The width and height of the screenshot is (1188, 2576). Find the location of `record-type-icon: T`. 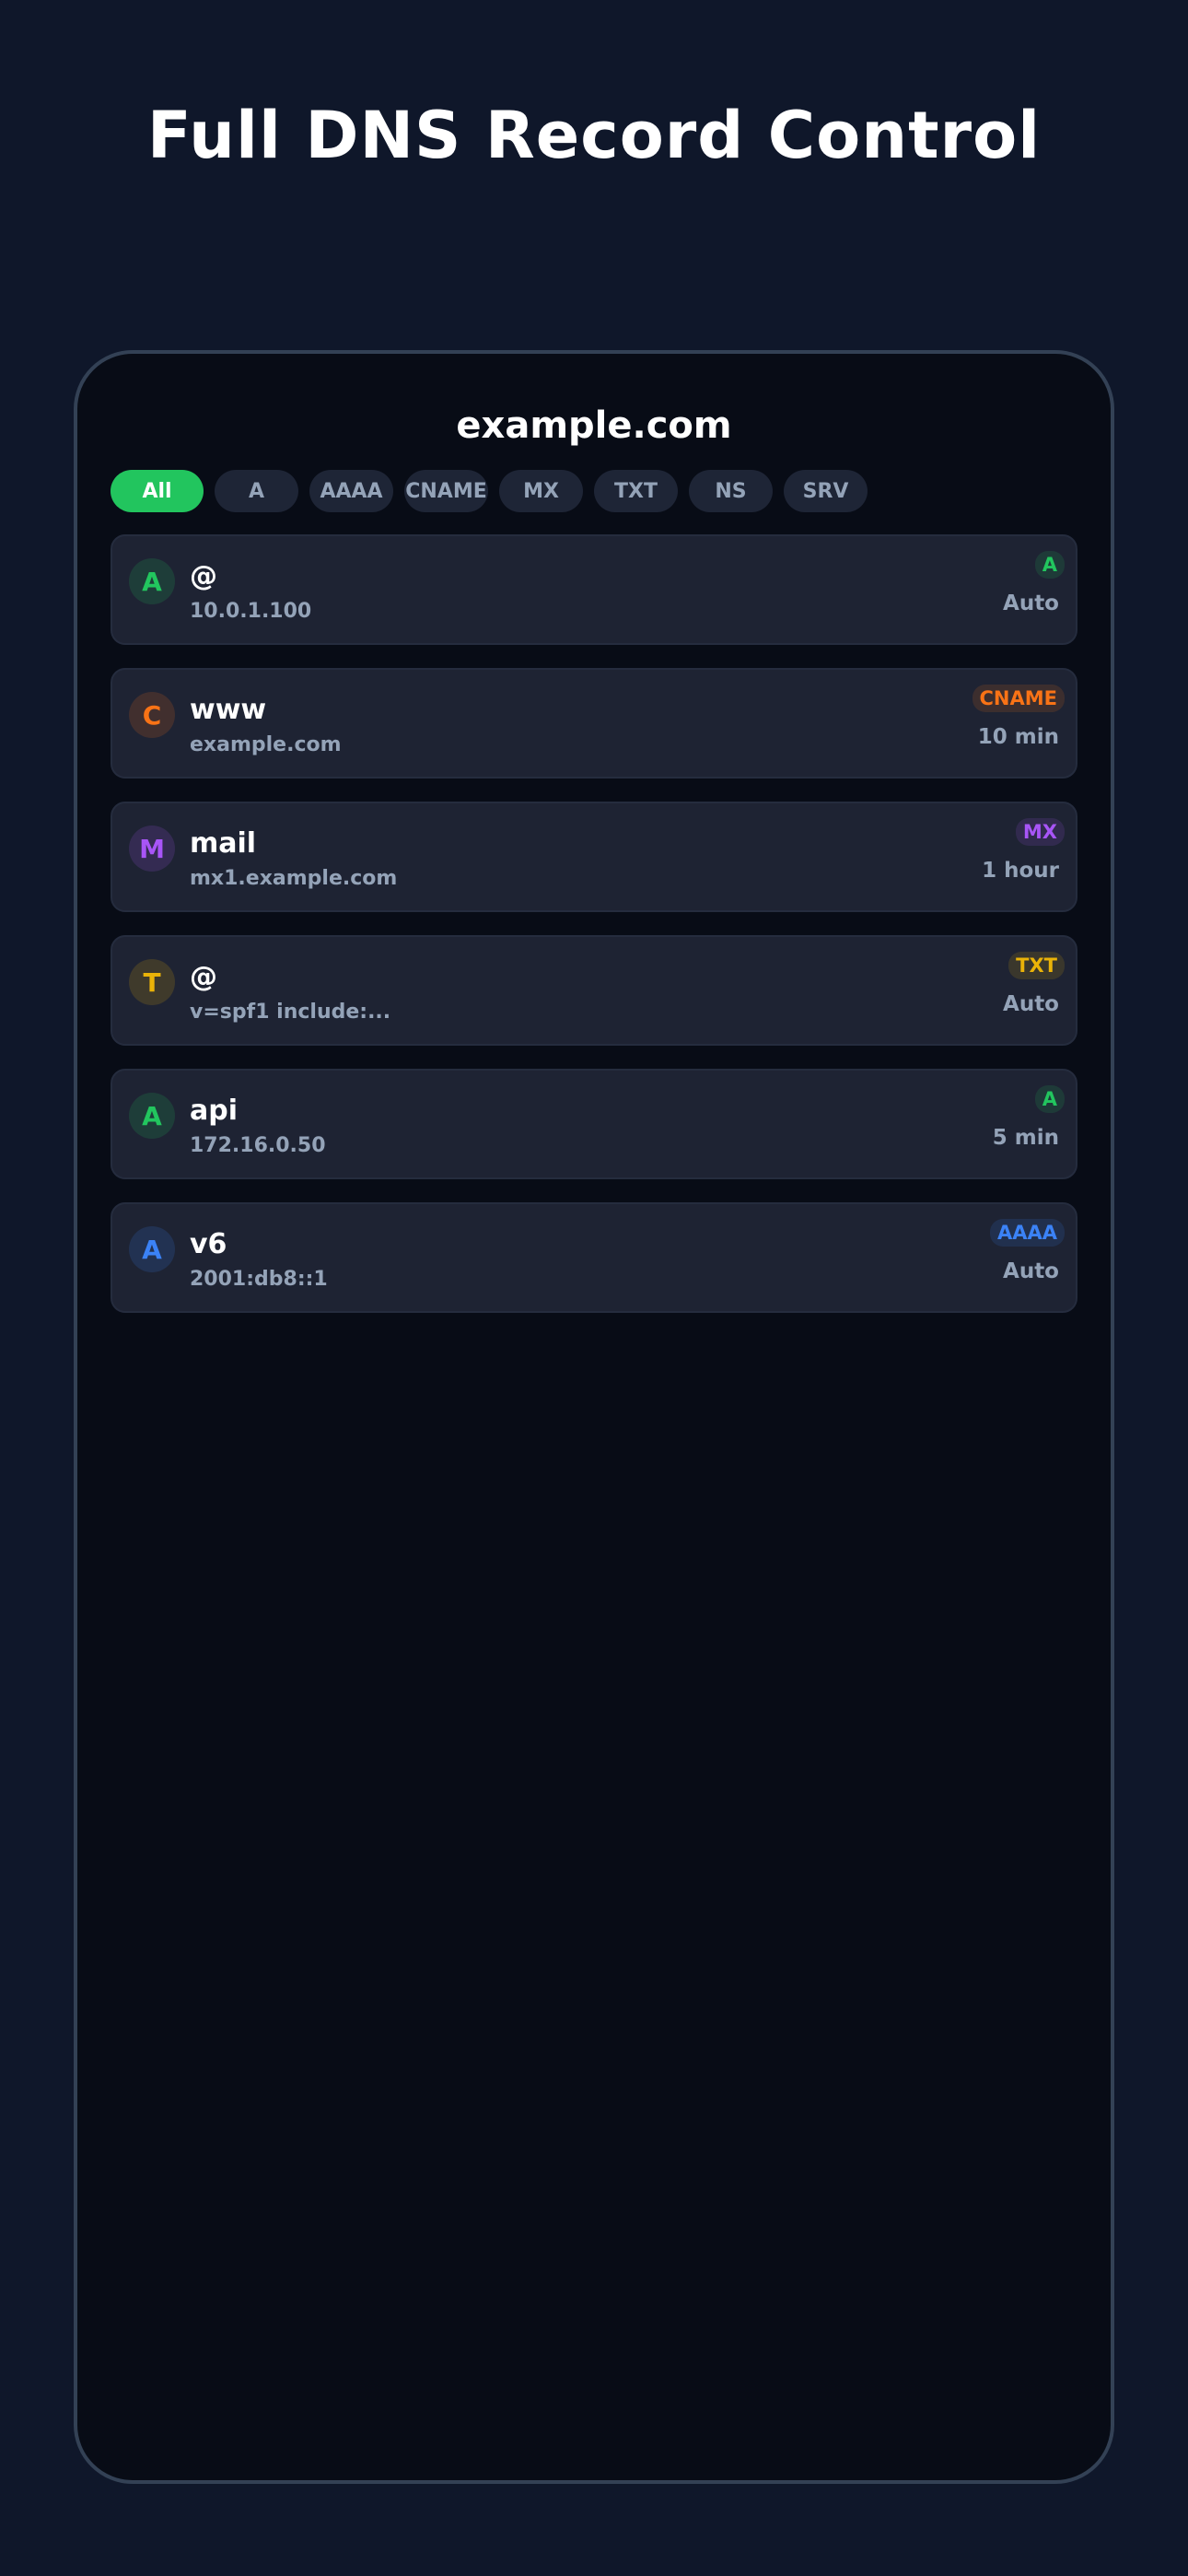

record-type-icon: T is located at coordinates (152, 982).